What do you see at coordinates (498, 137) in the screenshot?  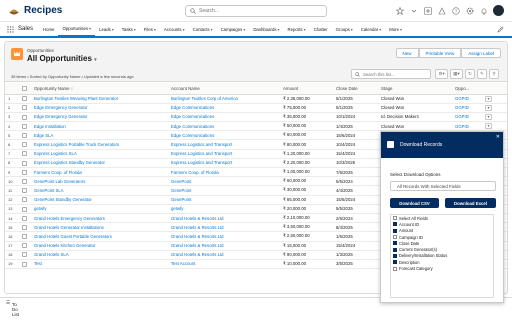 I see `close-icon: ✕` at bounding box center [498, 137].